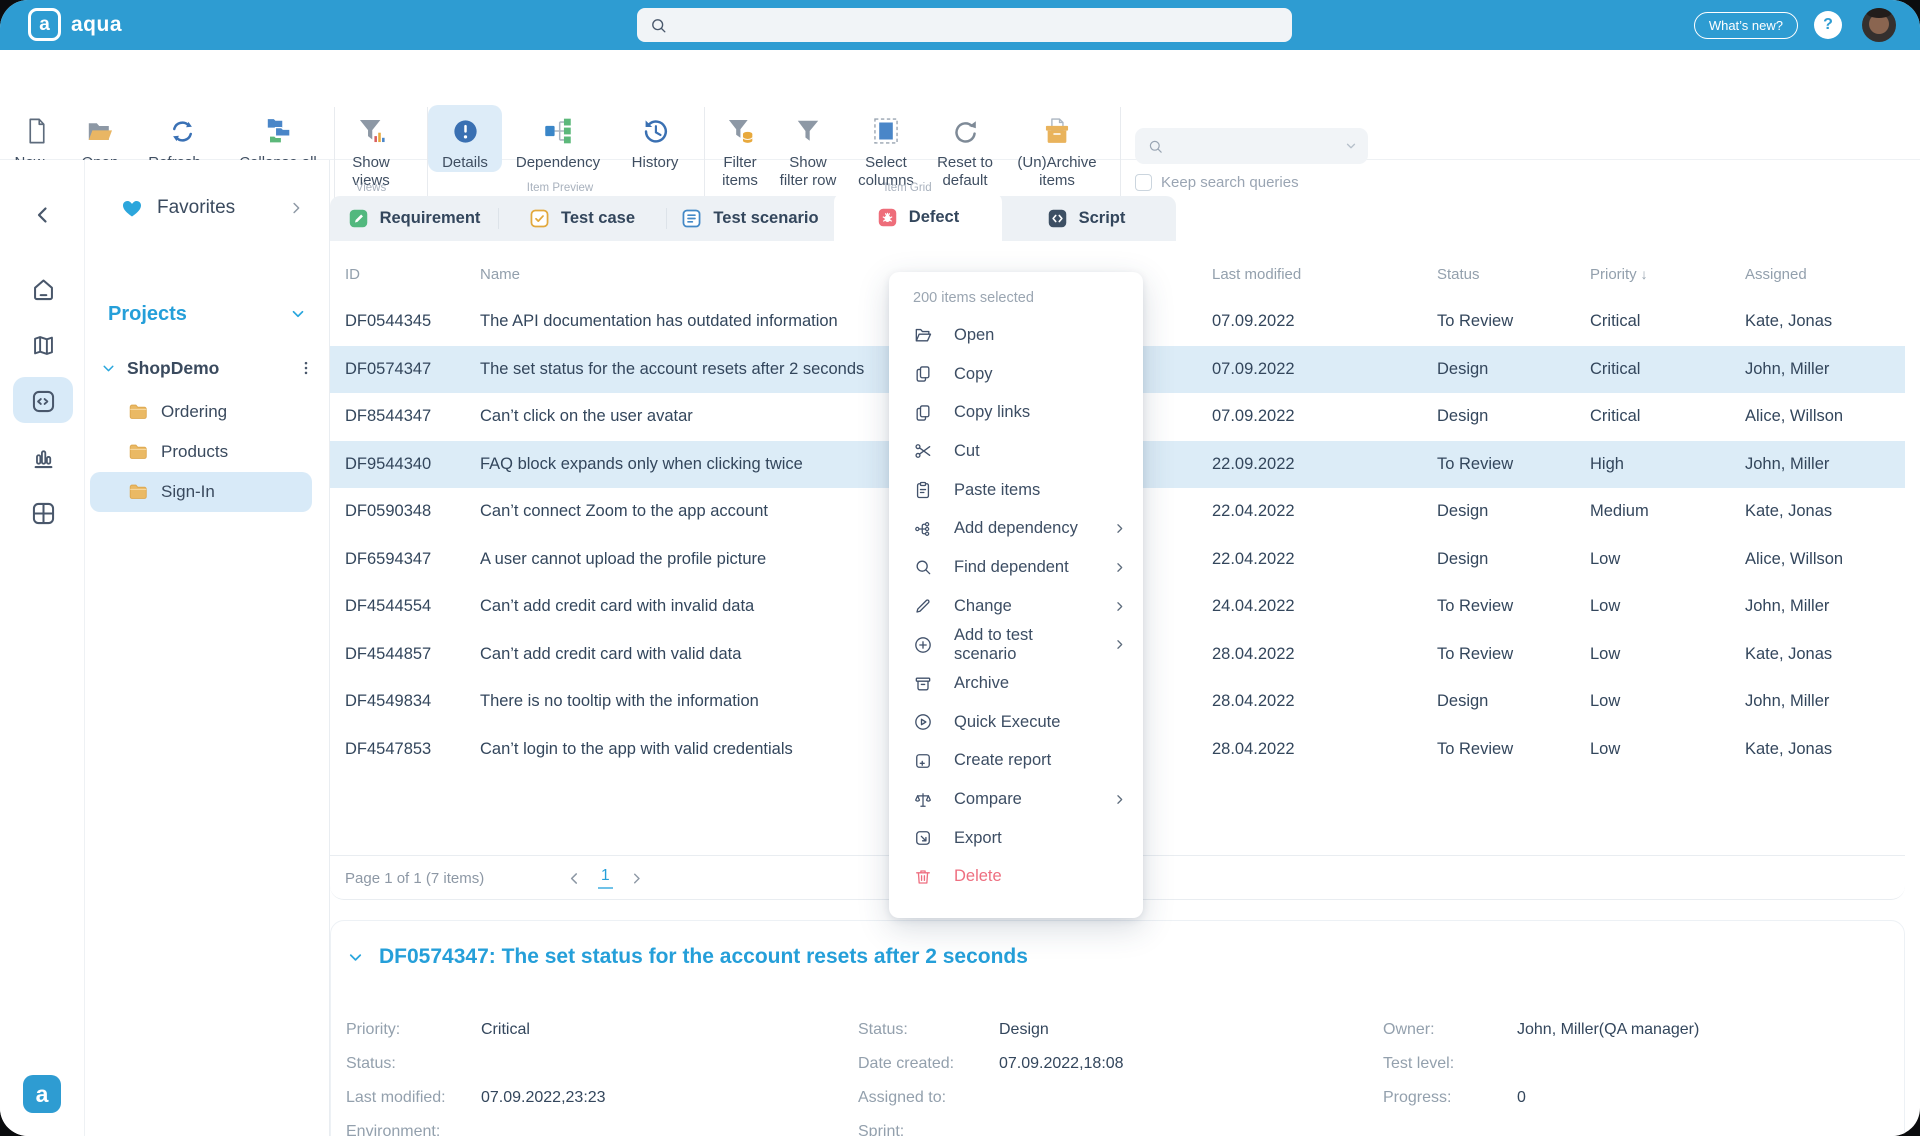 The height and width of the screenshot is (1136, 1920). I want to click on context-menu-item: Compare, so click(1016, 799).